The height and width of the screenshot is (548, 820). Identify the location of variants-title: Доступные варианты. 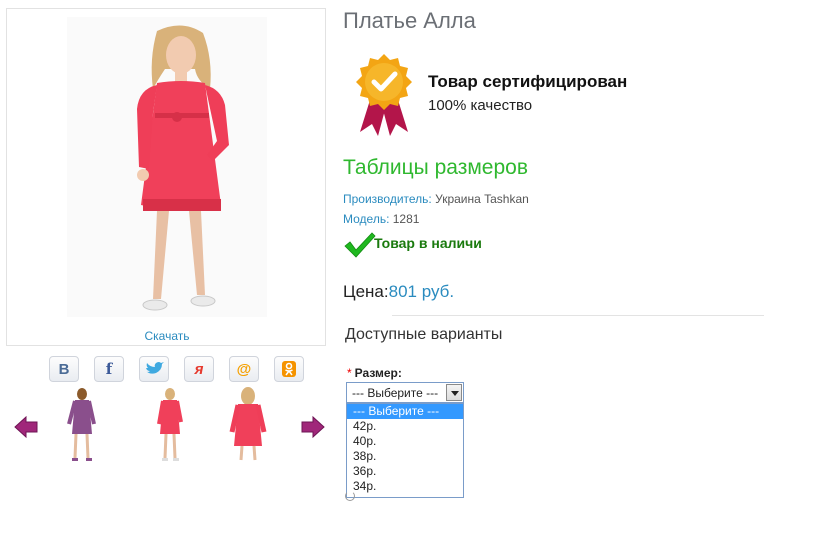
(424, 334).